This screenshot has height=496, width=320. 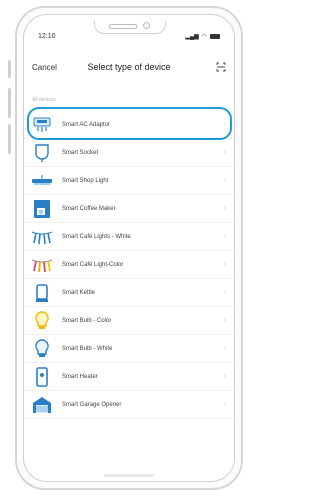 I want to click on selection-highlight, so click(x=129, y=123).